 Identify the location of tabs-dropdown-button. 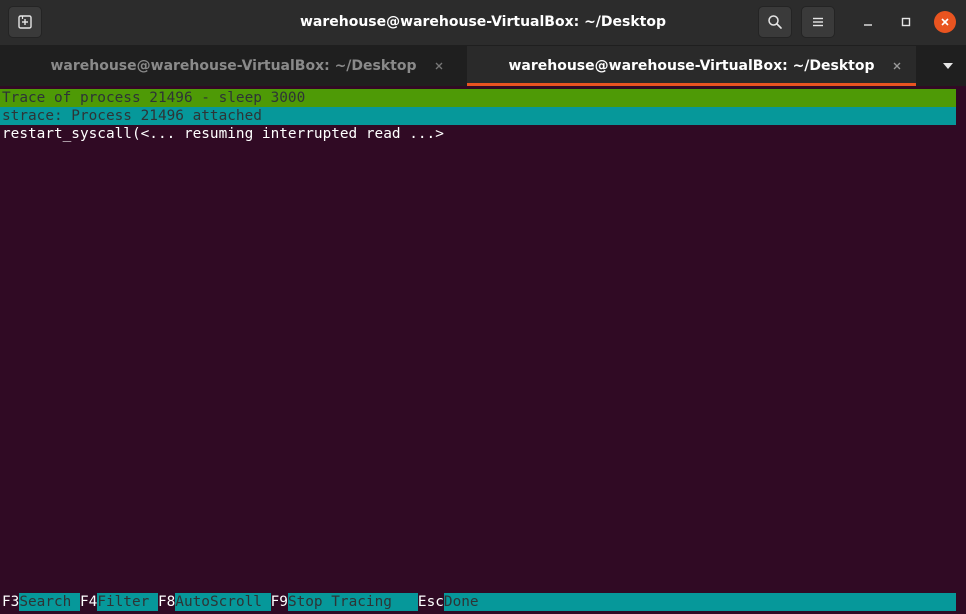
(948, 66).